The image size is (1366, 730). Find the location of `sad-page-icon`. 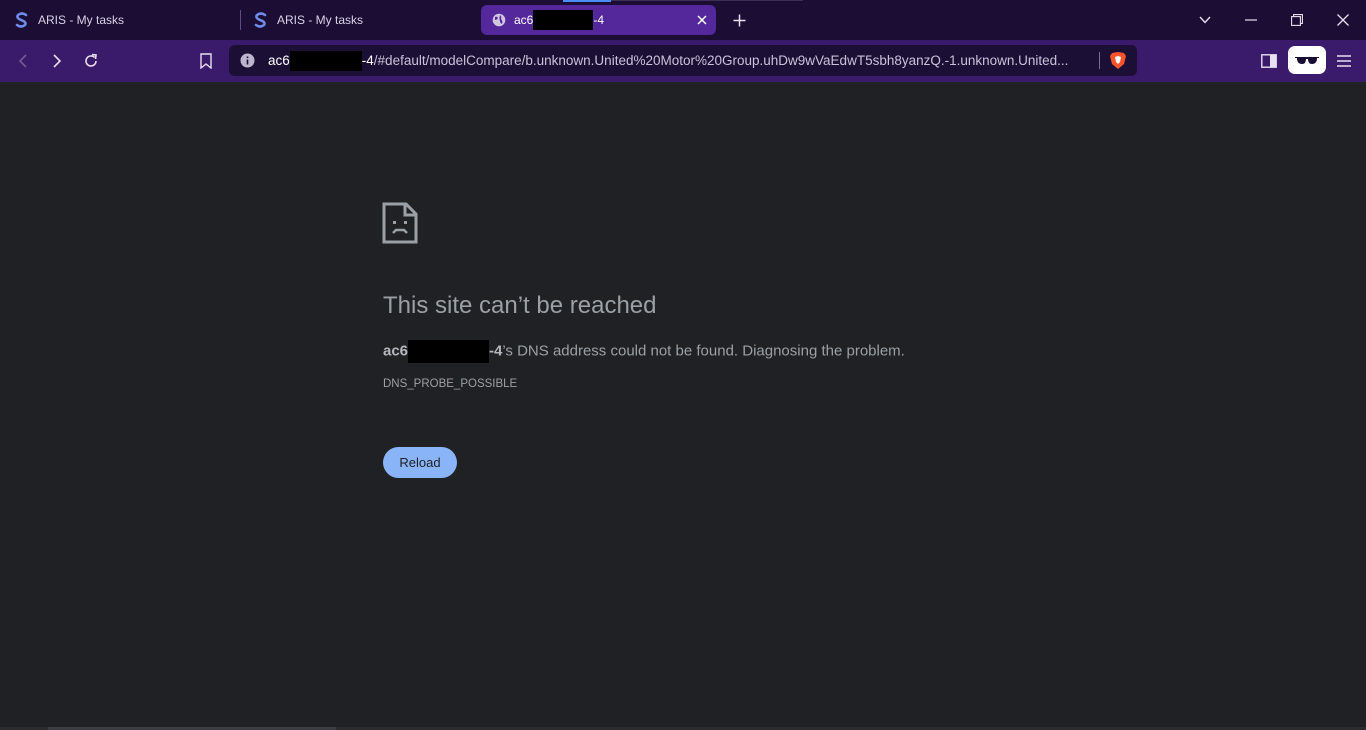

sad-page-icon is located at coordinates (400, 223).